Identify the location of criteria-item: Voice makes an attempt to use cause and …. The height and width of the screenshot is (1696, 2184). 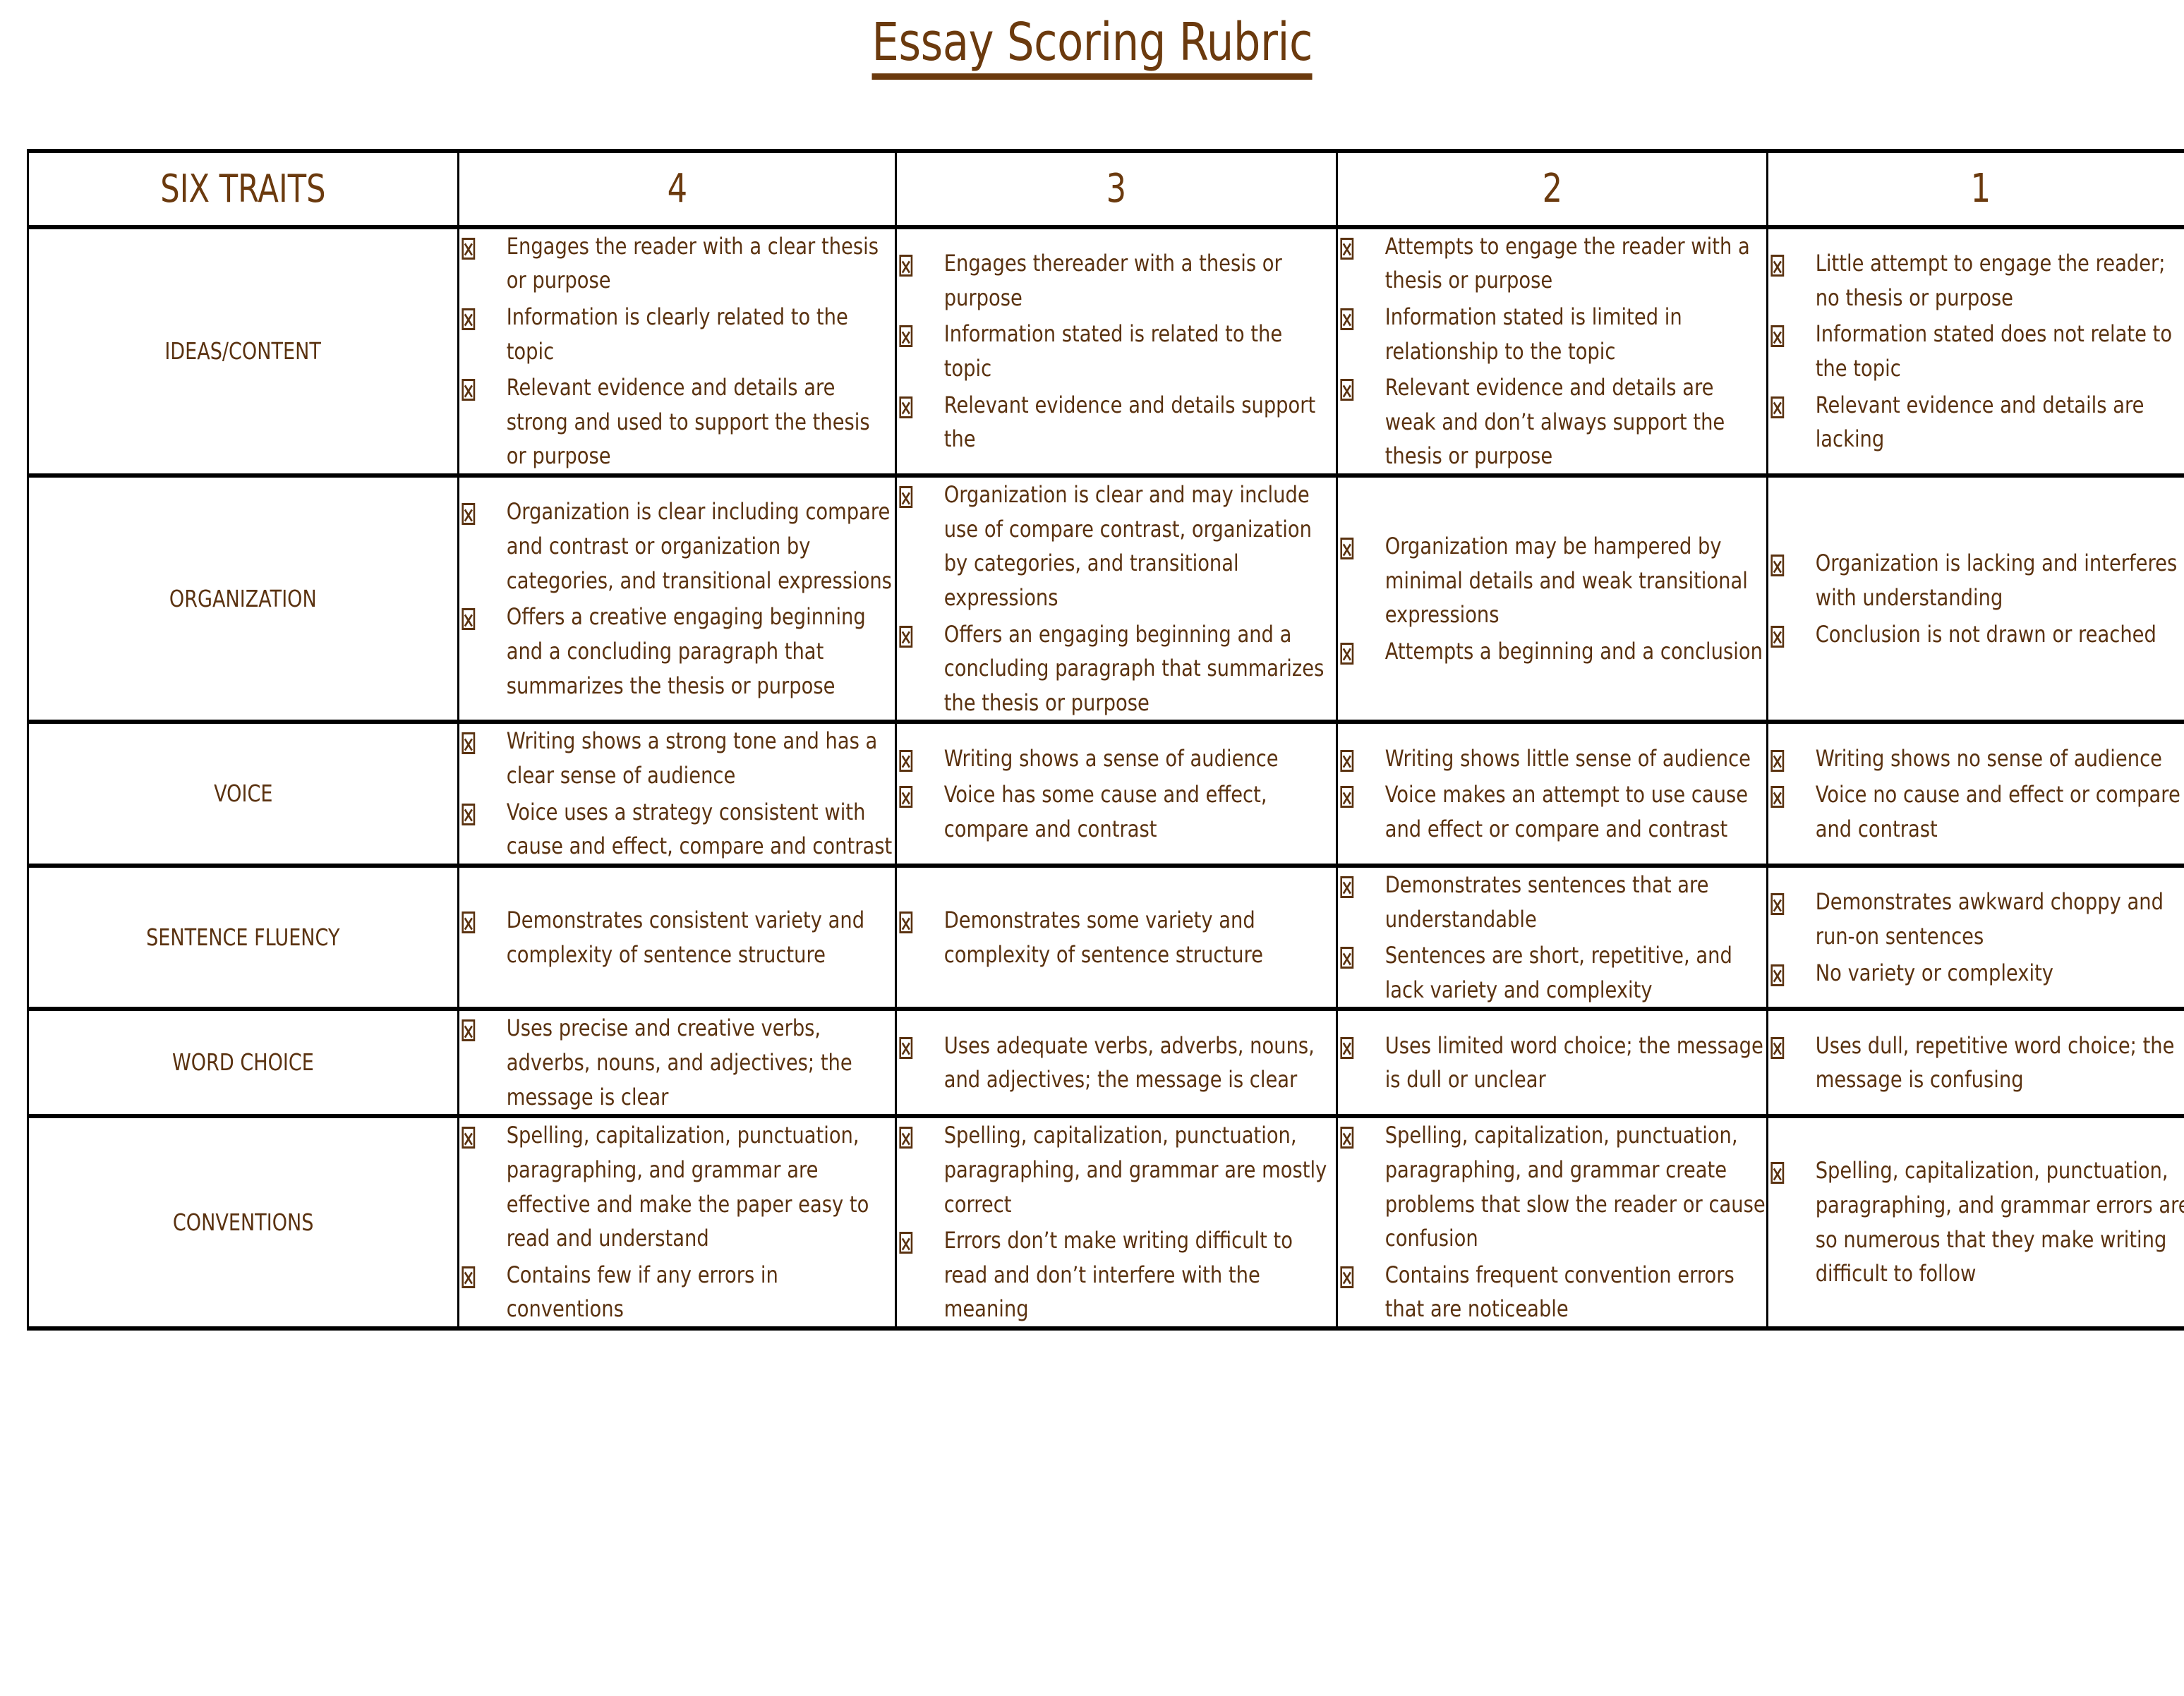
(1552, 812).